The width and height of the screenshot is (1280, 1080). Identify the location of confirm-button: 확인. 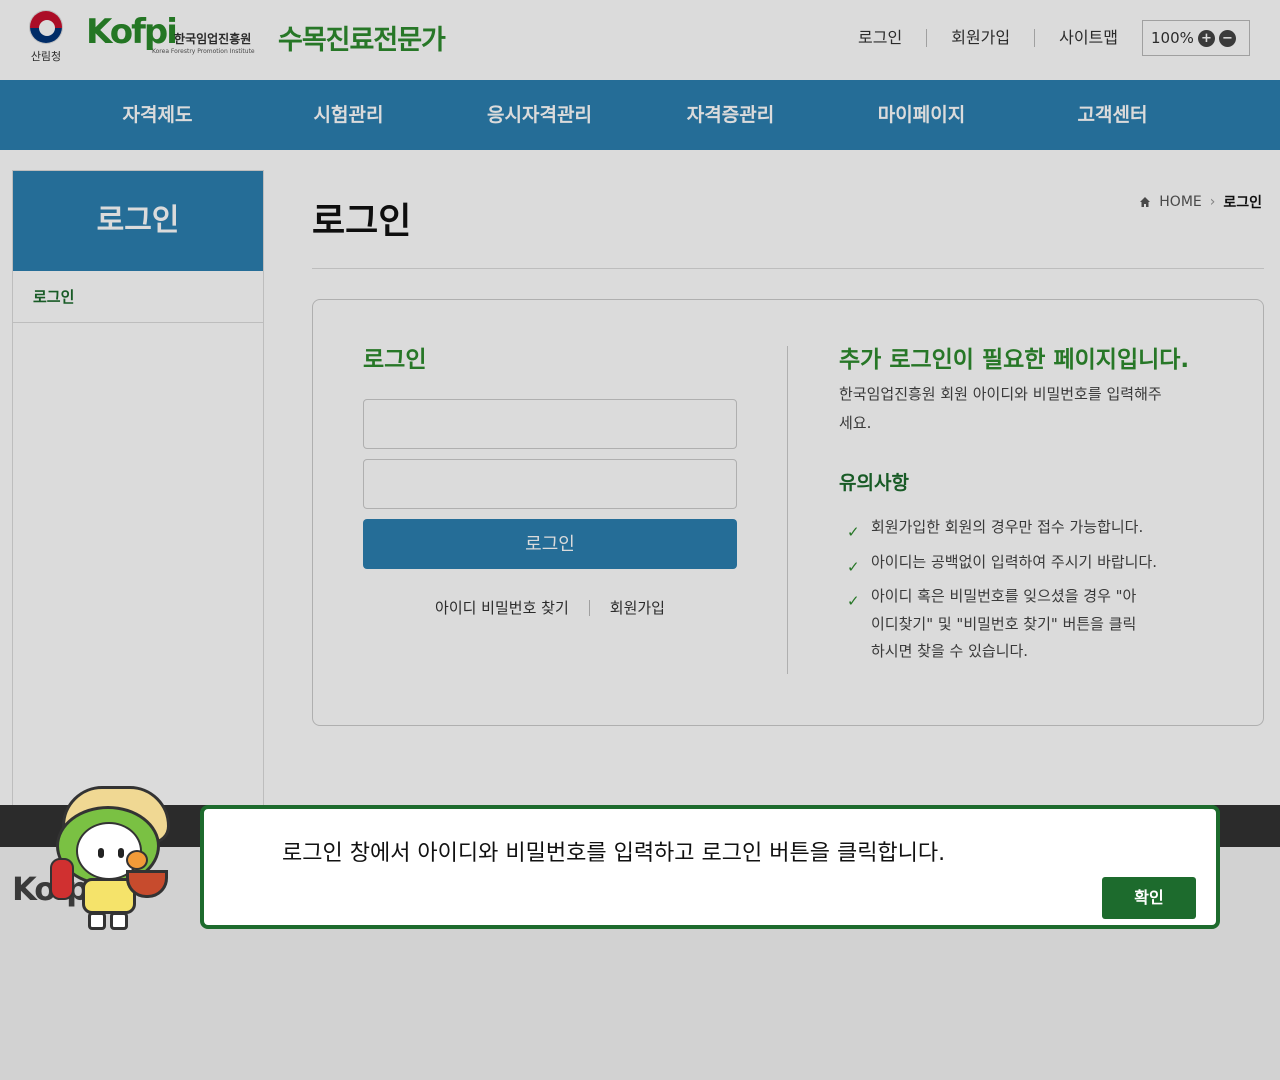
(1149, 898).